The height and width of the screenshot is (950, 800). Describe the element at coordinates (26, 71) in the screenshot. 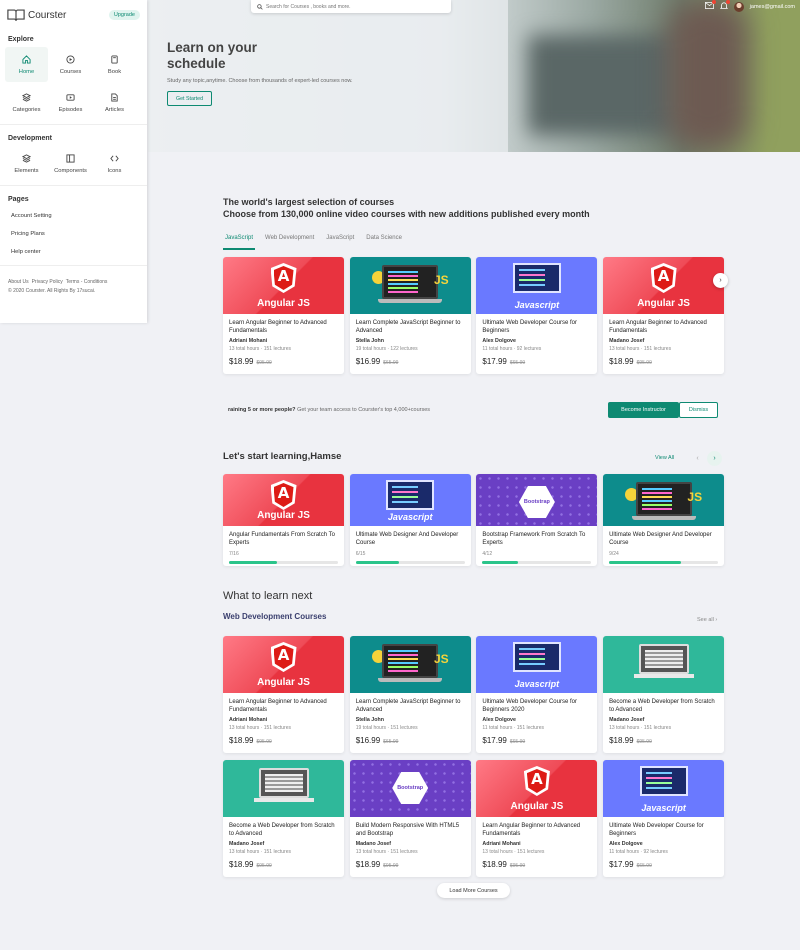

I see `sidebar-item-label: Home` at that location.